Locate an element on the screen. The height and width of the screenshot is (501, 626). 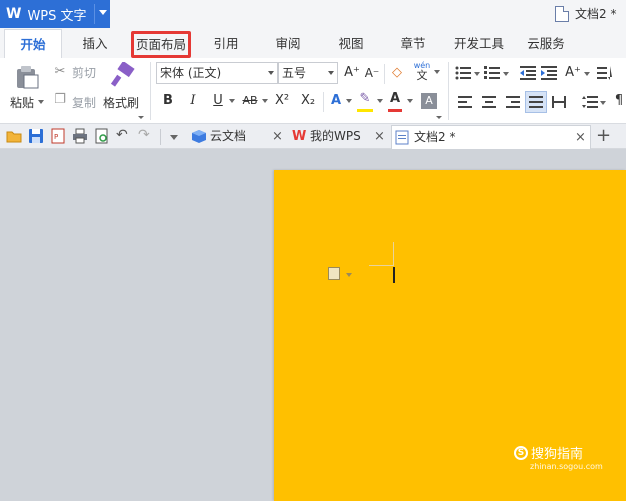
doctab-document2: 文档2 * × is located at coordinates (491, 137).